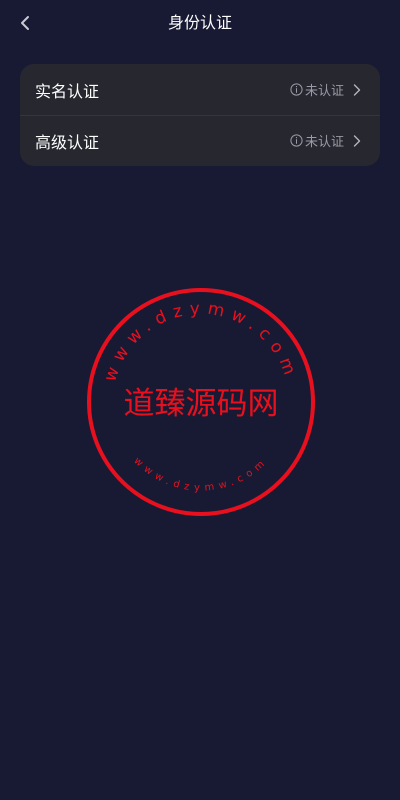  I want to click on header-bar: 身份认证, so click(200, 23).